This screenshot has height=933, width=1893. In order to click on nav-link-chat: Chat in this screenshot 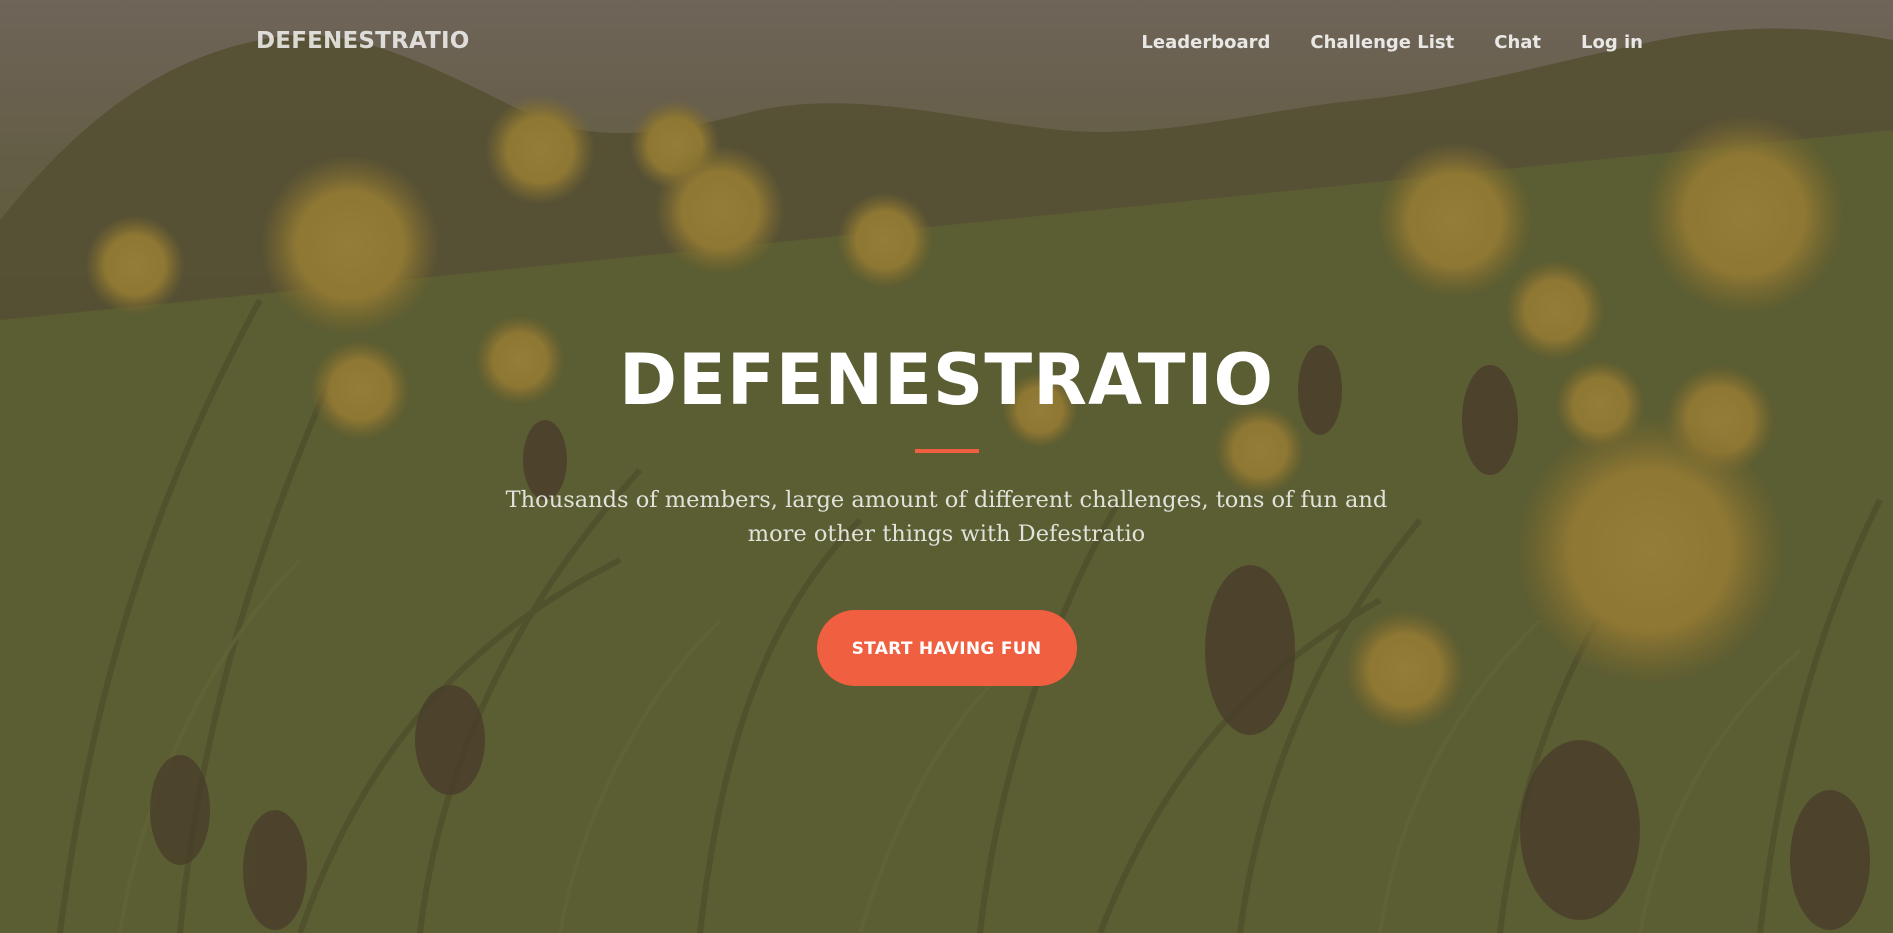, I will do `click(1517, 42)`.